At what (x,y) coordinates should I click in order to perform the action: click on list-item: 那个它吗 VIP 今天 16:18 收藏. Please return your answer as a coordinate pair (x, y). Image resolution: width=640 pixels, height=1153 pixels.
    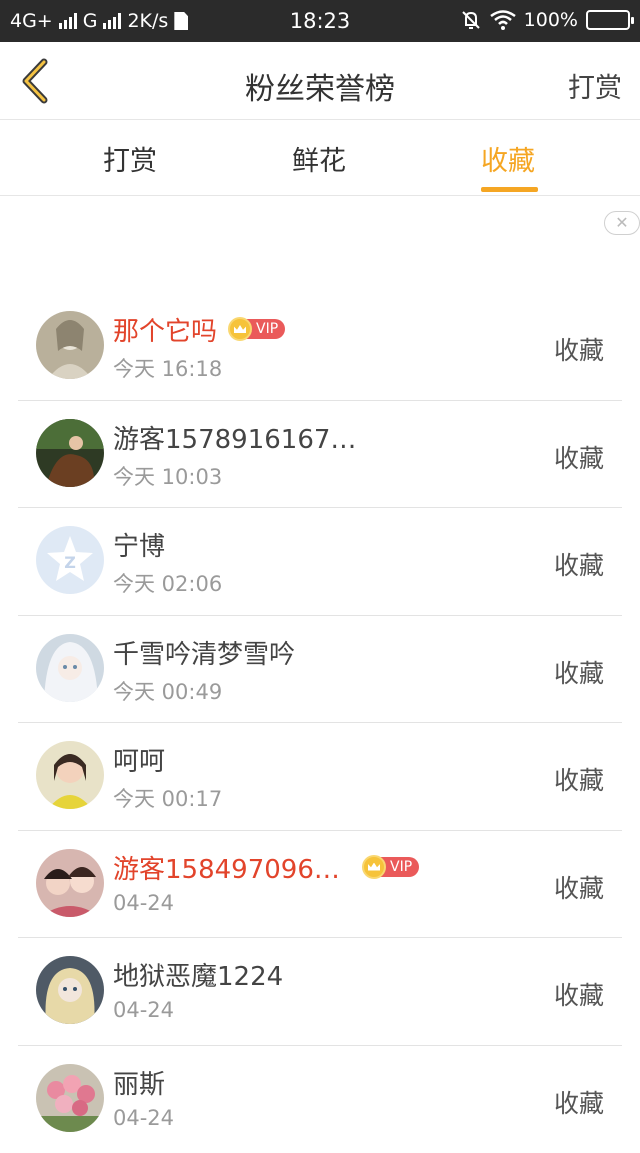
    Looking at the image, I should click on (320, 347).